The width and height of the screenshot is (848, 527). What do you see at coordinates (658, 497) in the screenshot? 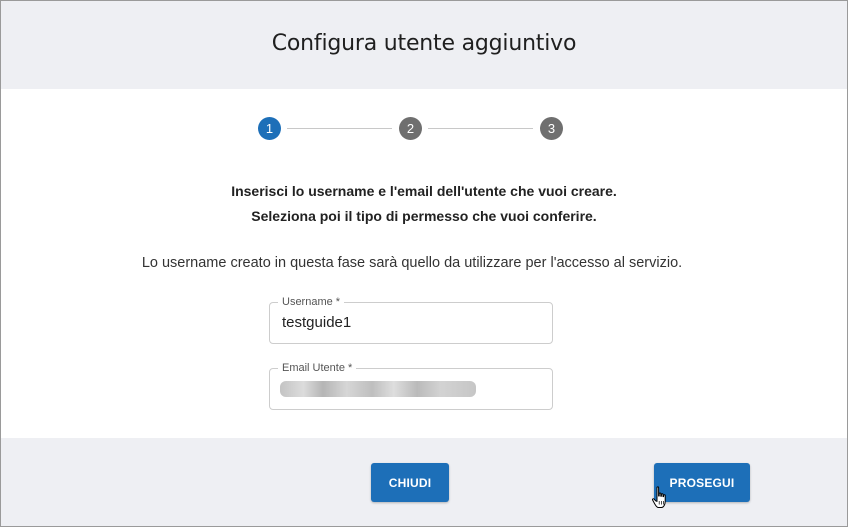
I see `hand-pointer-icon` at bounding box center [658, 497].